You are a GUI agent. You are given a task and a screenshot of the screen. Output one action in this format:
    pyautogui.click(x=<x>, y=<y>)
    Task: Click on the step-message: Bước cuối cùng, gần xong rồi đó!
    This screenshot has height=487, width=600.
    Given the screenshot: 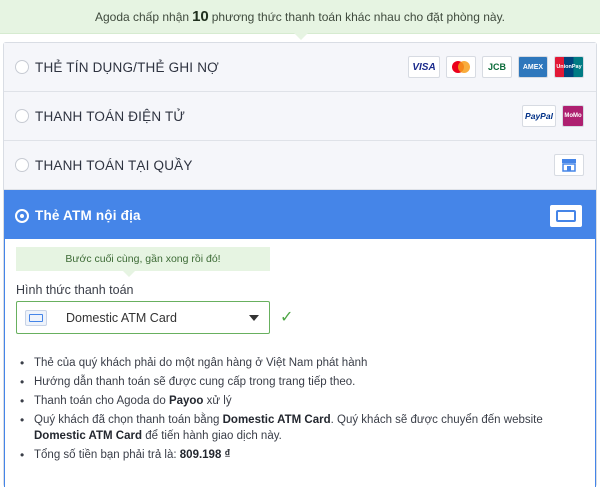 What is the action you would take?
    pyautogui.click(x=143, y=259)
    